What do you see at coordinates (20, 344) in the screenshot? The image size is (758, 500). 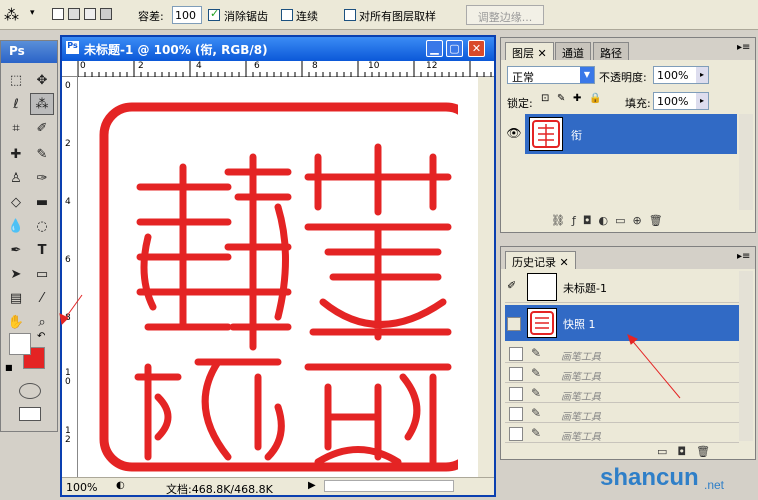 I see `foreground-color-swatch` at bounding box center [20, 344].